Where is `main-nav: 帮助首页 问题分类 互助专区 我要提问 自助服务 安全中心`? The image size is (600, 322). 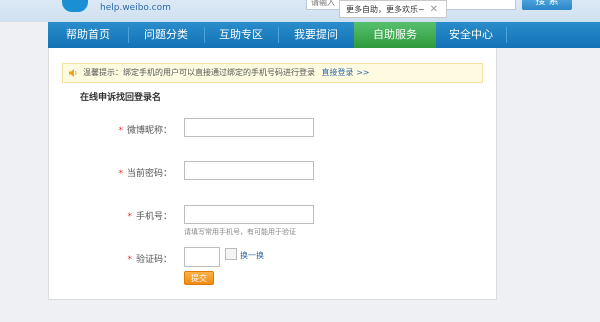
main-nav: 帮助首页 问题分类 互助专区 我要提问 自助服务 安全中心 is located at coordinates (324, 35).